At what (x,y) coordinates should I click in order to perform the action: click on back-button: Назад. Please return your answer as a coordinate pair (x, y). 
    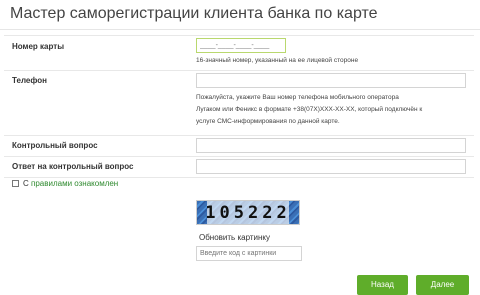
    Looking at the image, I should click on (382, 285).